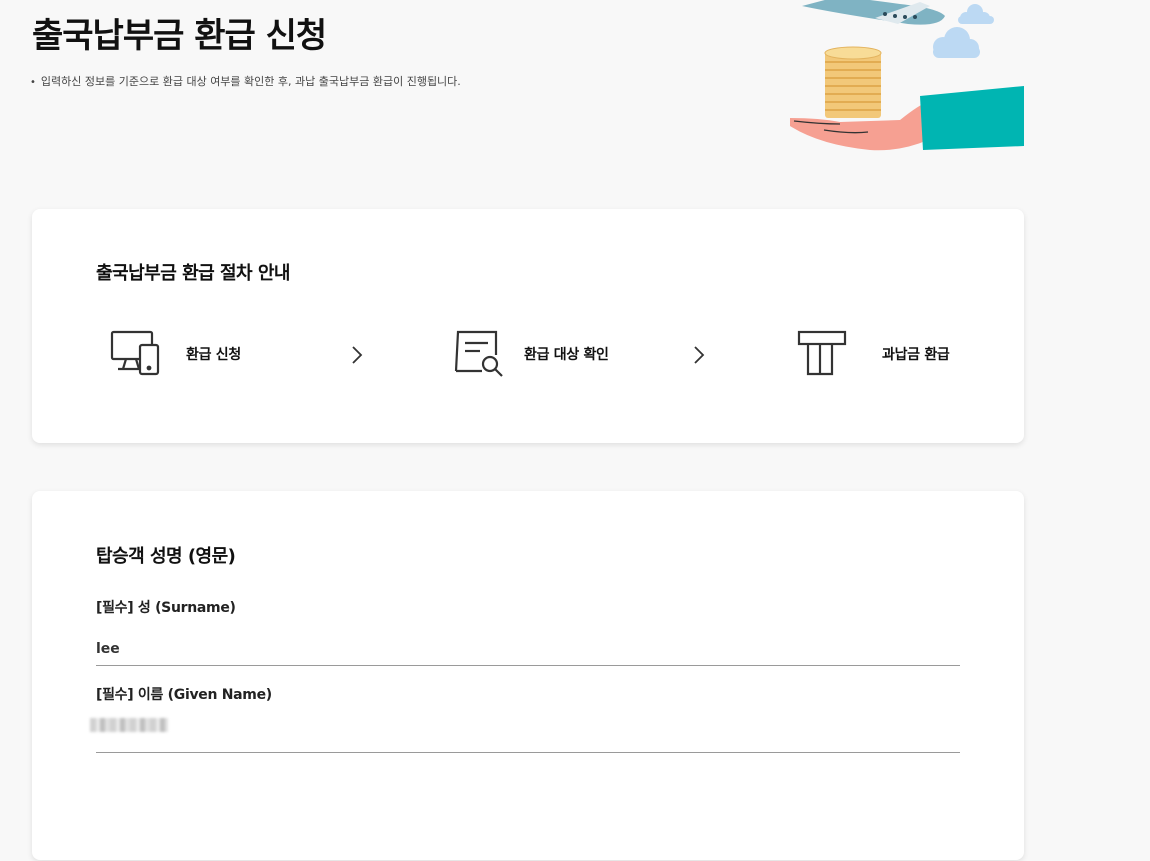 This screenshot has height=861, width=1150. What do you see at coordinates (916, 355) in the screenshot?
I see `step-label: 과납금 환급` at bounding box center [916, 355].